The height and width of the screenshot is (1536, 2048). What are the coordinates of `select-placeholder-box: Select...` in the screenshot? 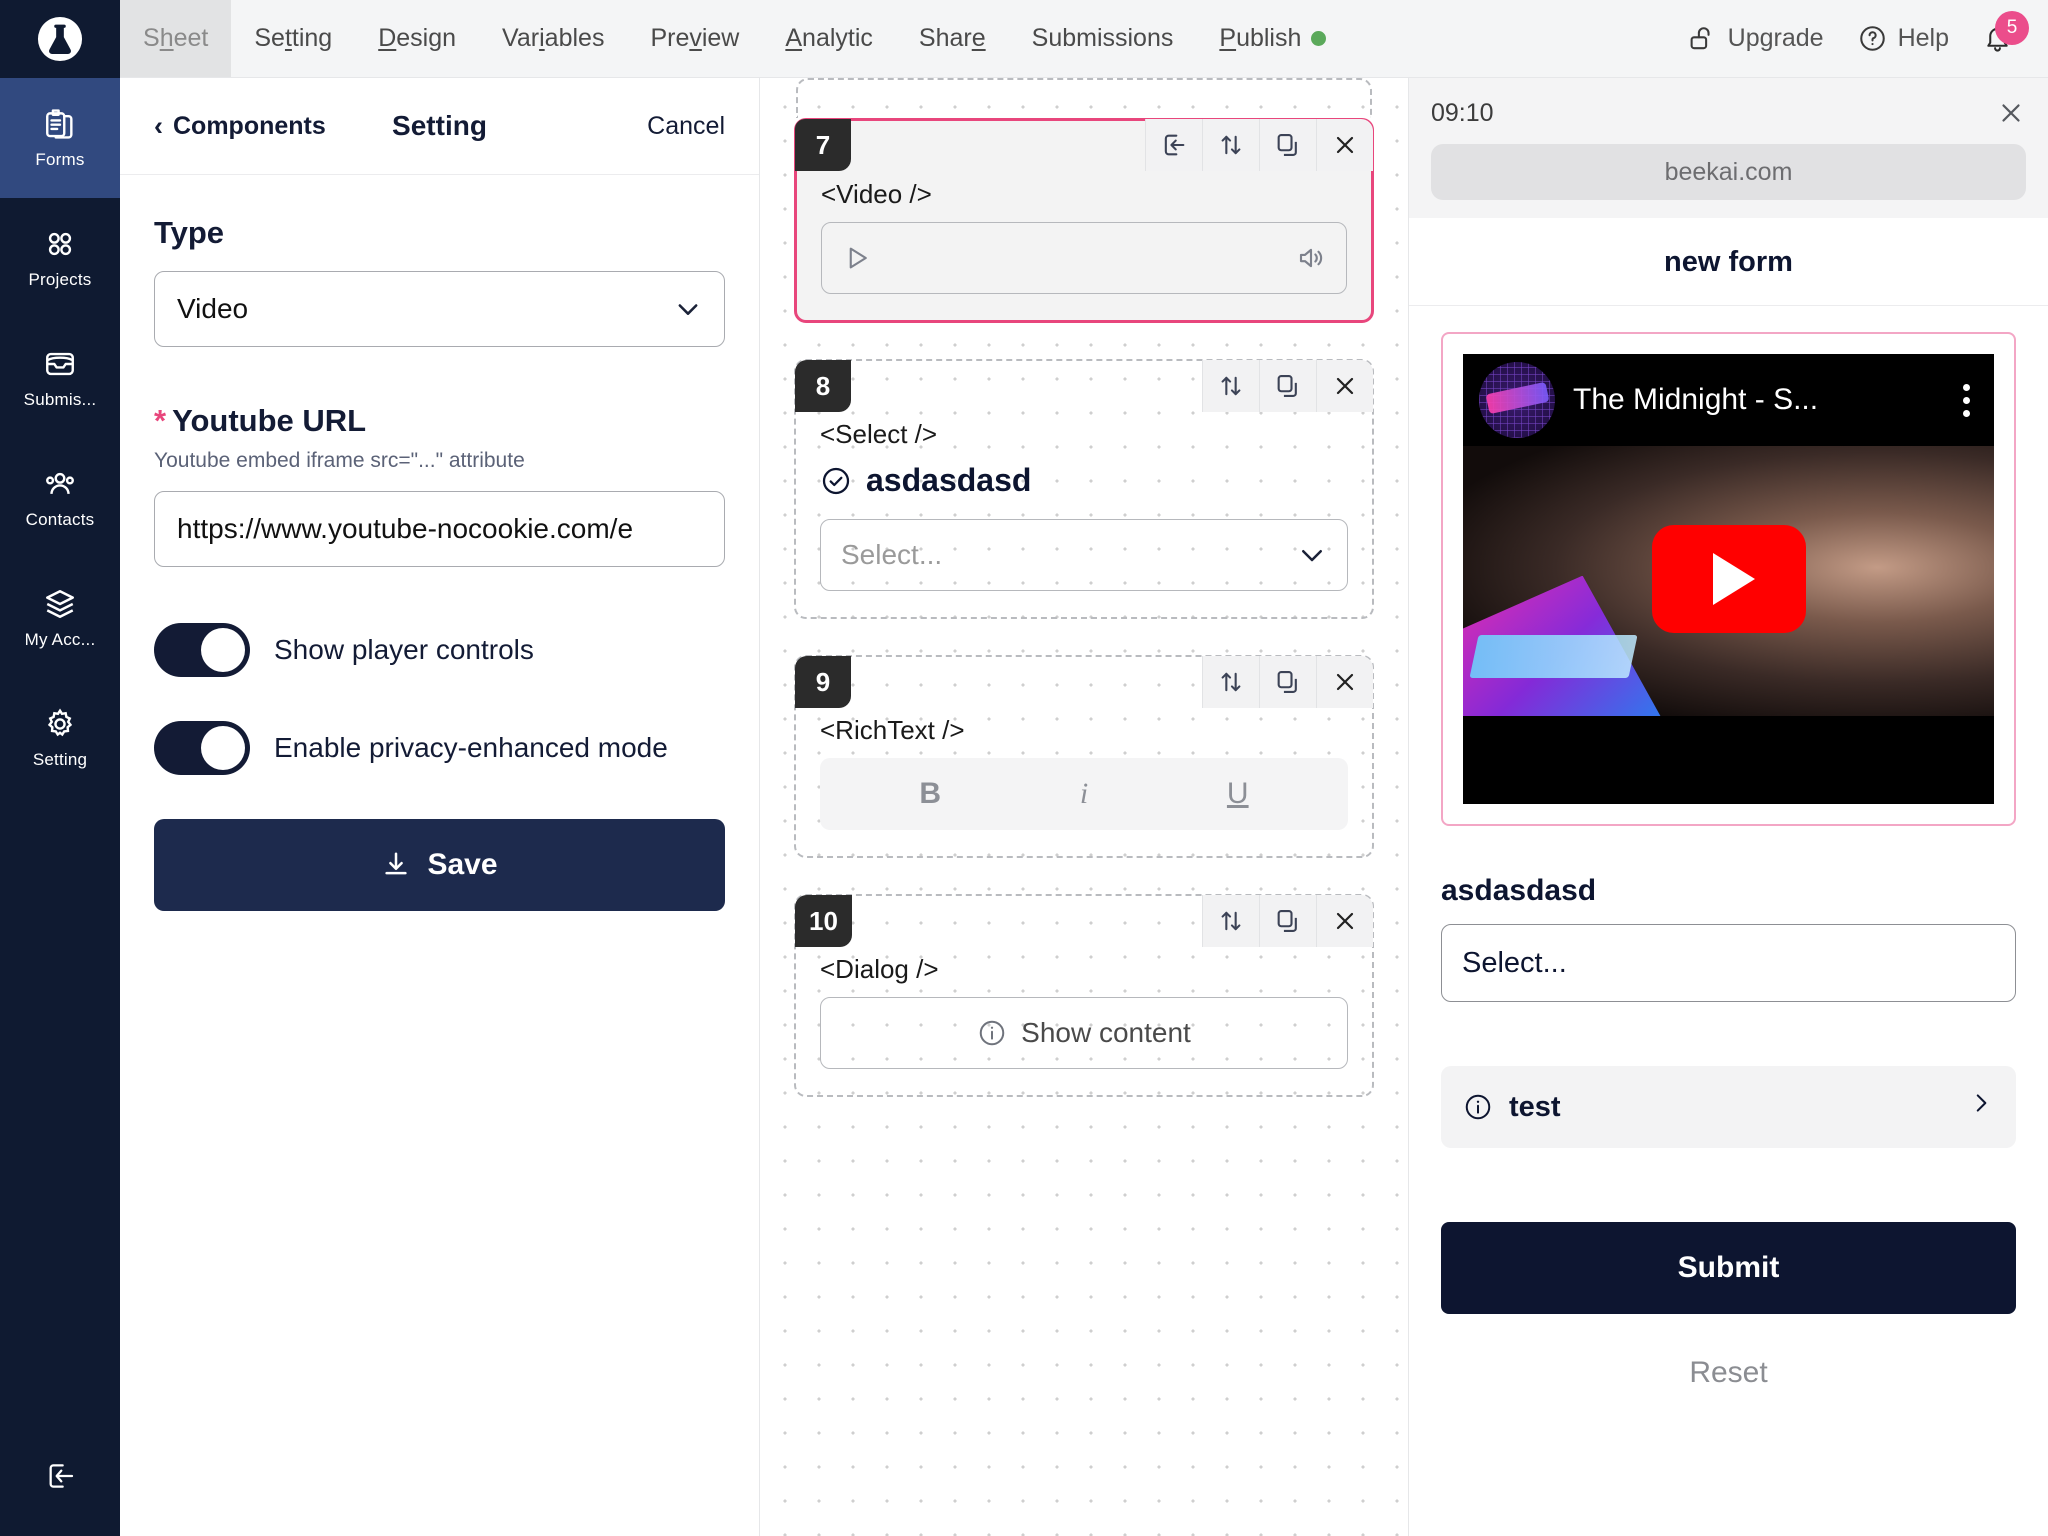 It's located at (1084, 555).